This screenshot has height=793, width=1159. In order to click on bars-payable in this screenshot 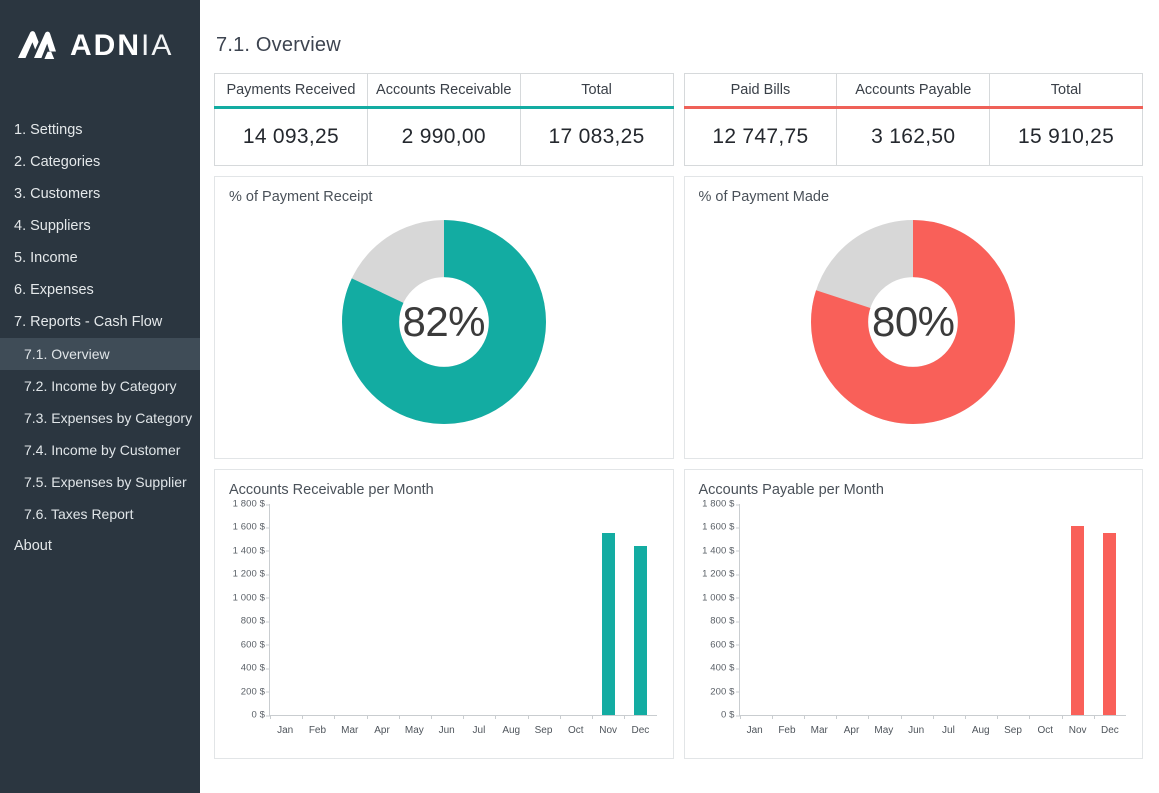, I will do `click(933, 611)`.